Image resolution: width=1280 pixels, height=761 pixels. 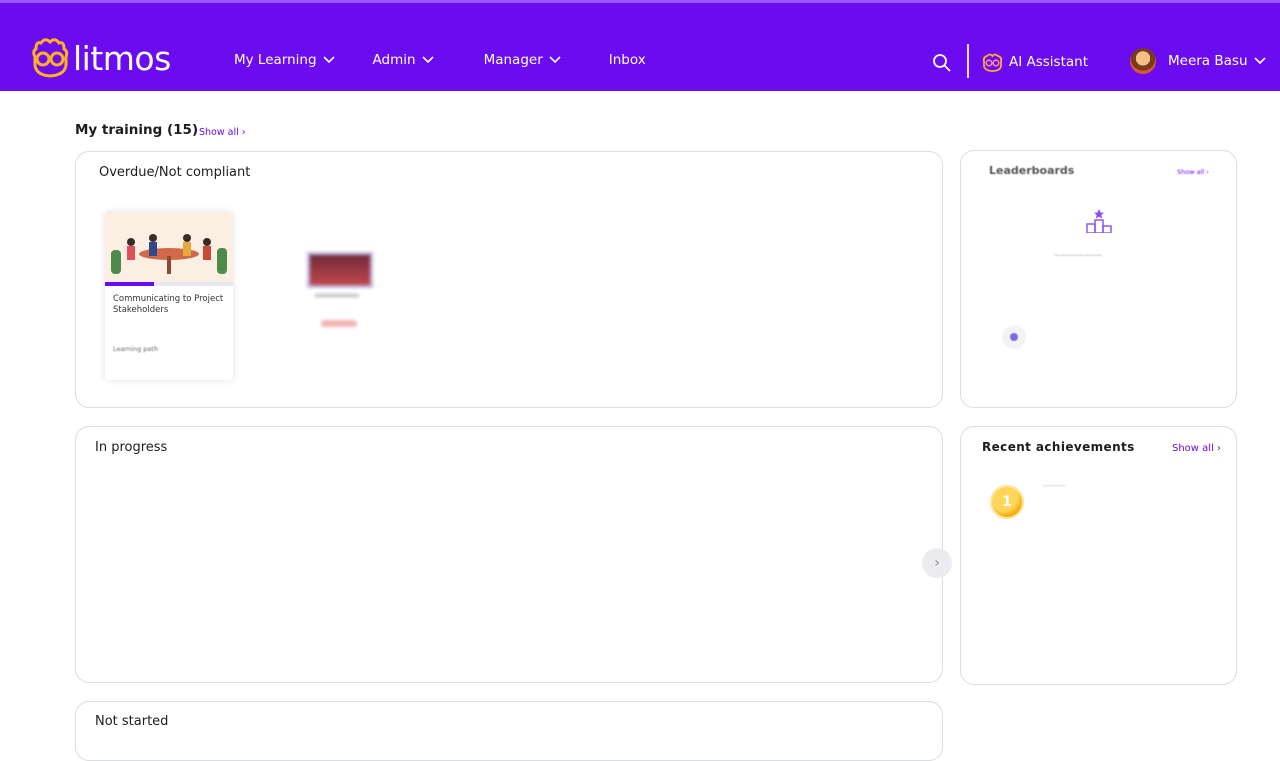 I want to click on litmos-logo: litmos, so click(x=101, y=58).